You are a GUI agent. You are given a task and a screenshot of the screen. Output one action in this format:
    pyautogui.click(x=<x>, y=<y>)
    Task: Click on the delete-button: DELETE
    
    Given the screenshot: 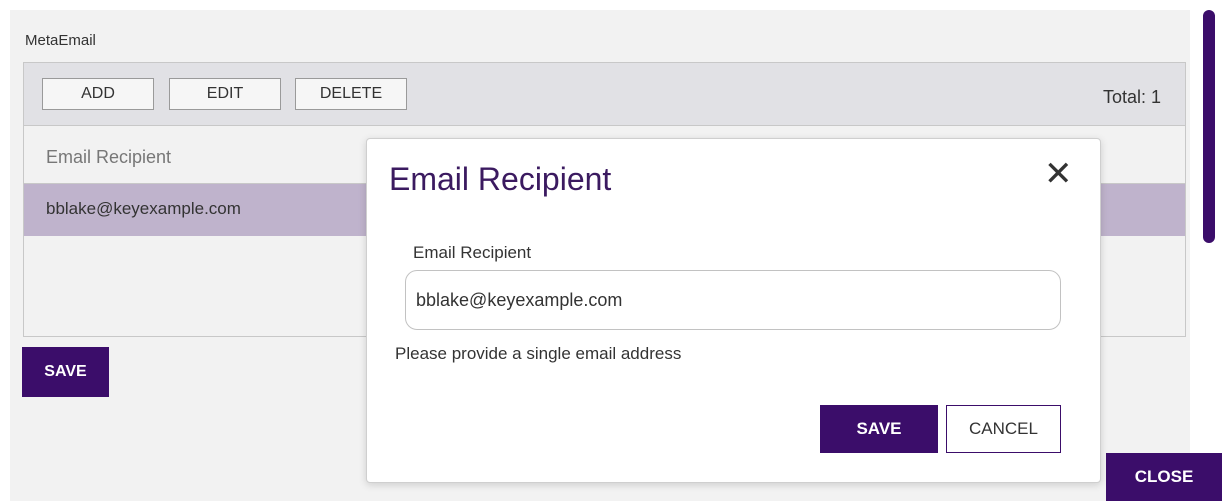 What is the action you would take?
    pyautogui.click(x=351, y=94)
    